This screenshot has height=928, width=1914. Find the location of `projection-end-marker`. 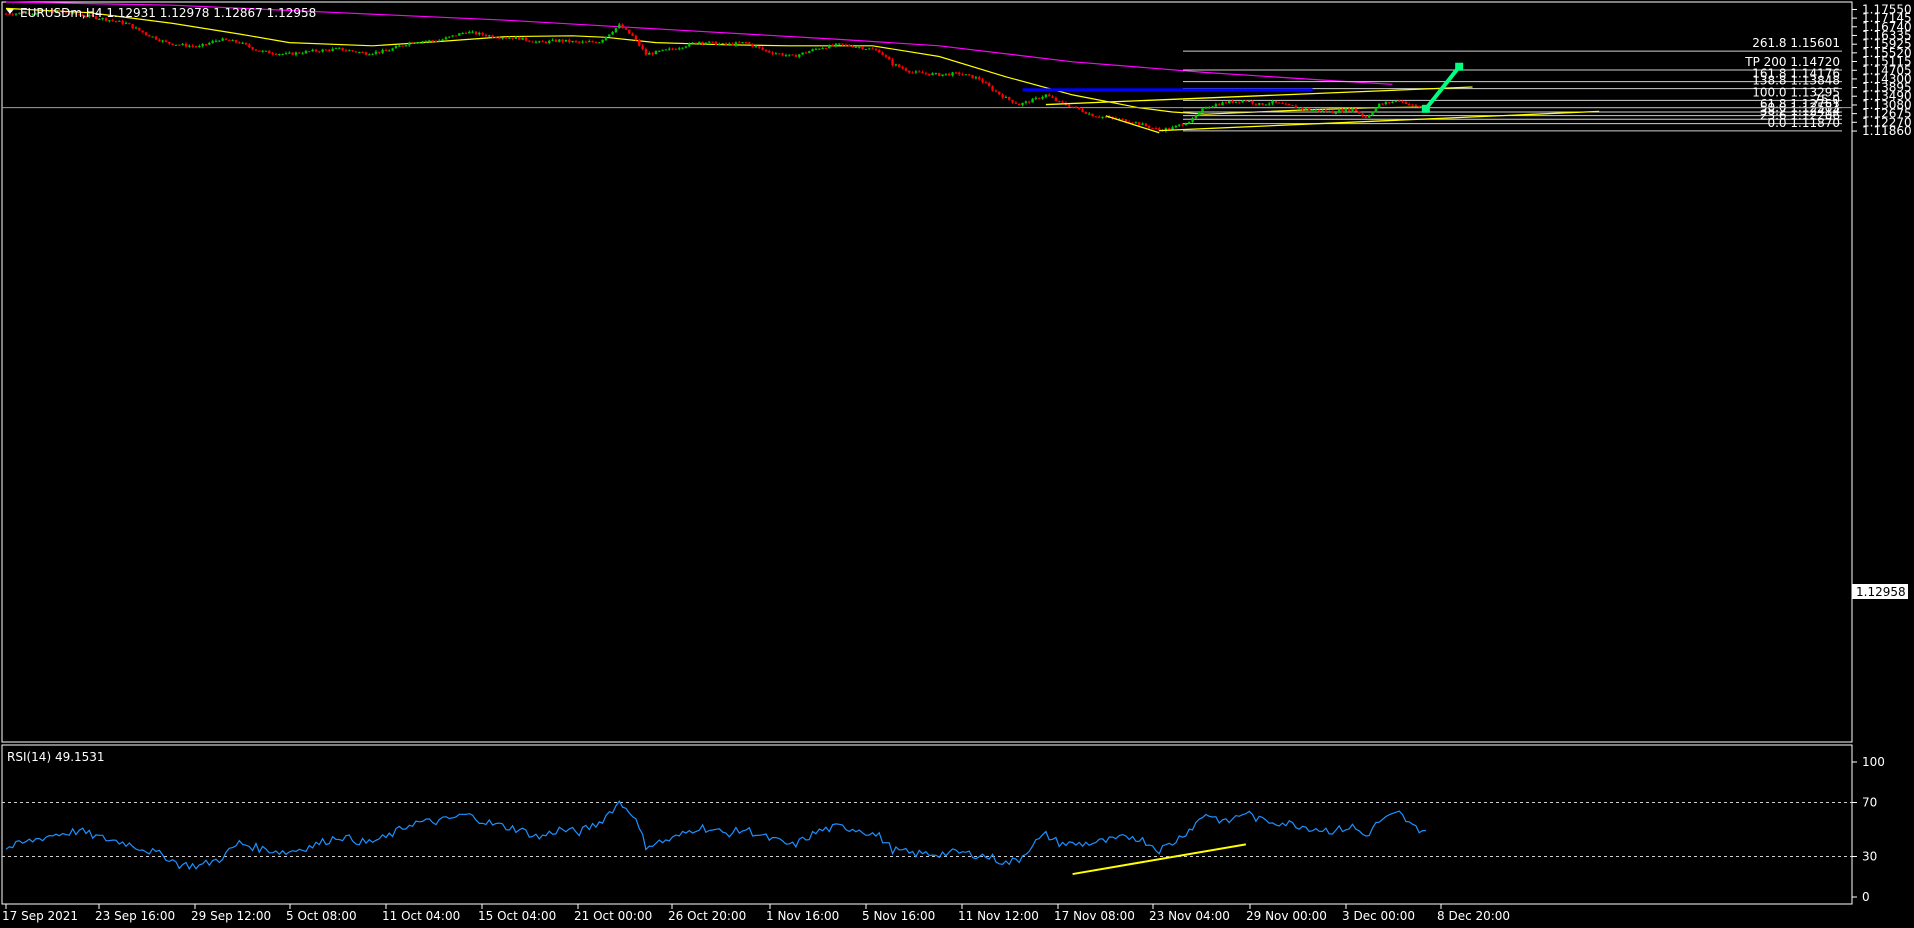

projection-end-marker is located at coordinates (1459, 66).